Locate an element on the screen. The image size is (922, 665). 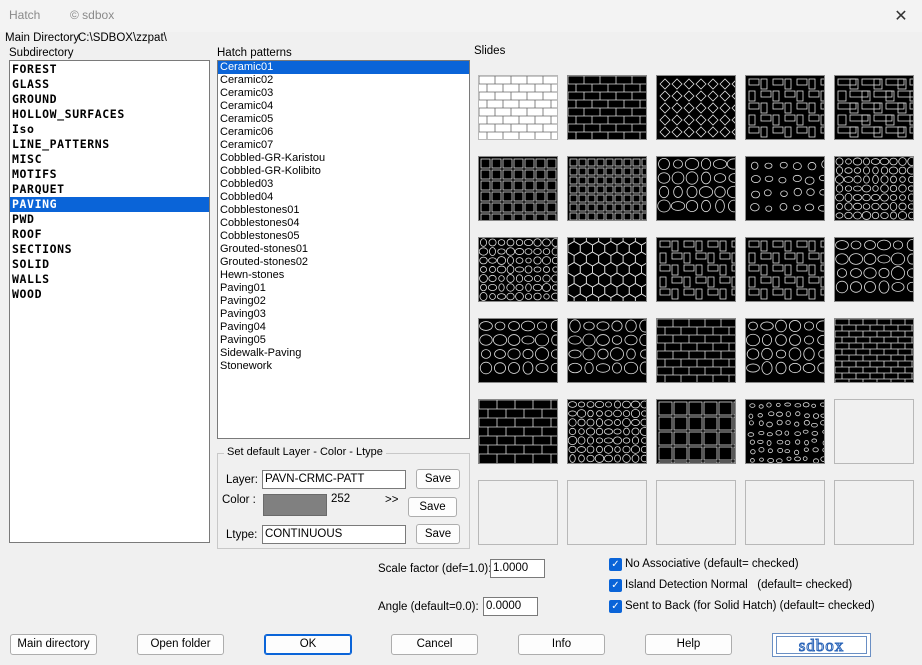
color-save-button: Save is located at coordinates (432, 507).